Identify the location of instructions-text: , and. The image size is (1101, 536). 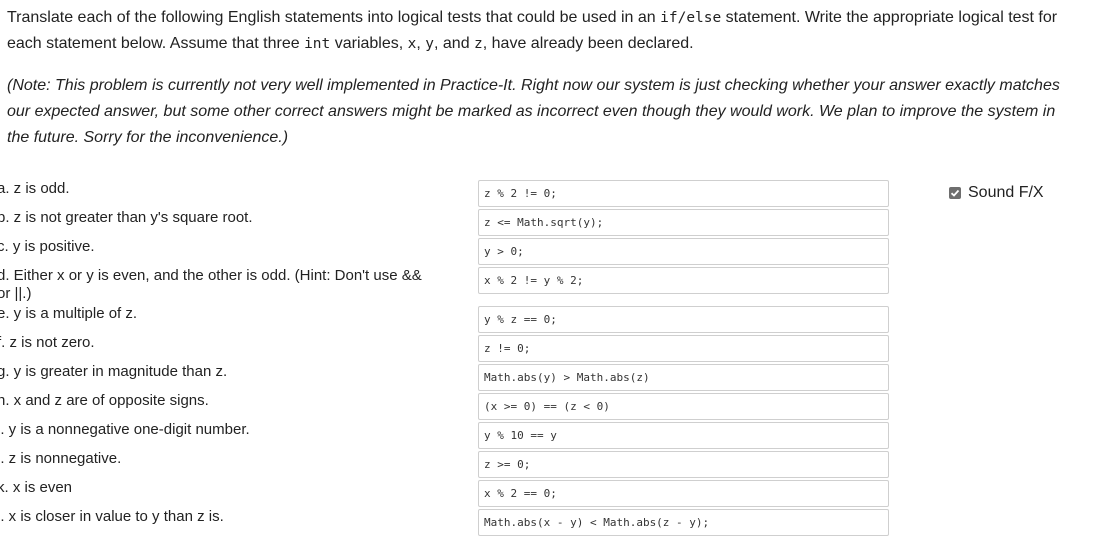
(454, 43).